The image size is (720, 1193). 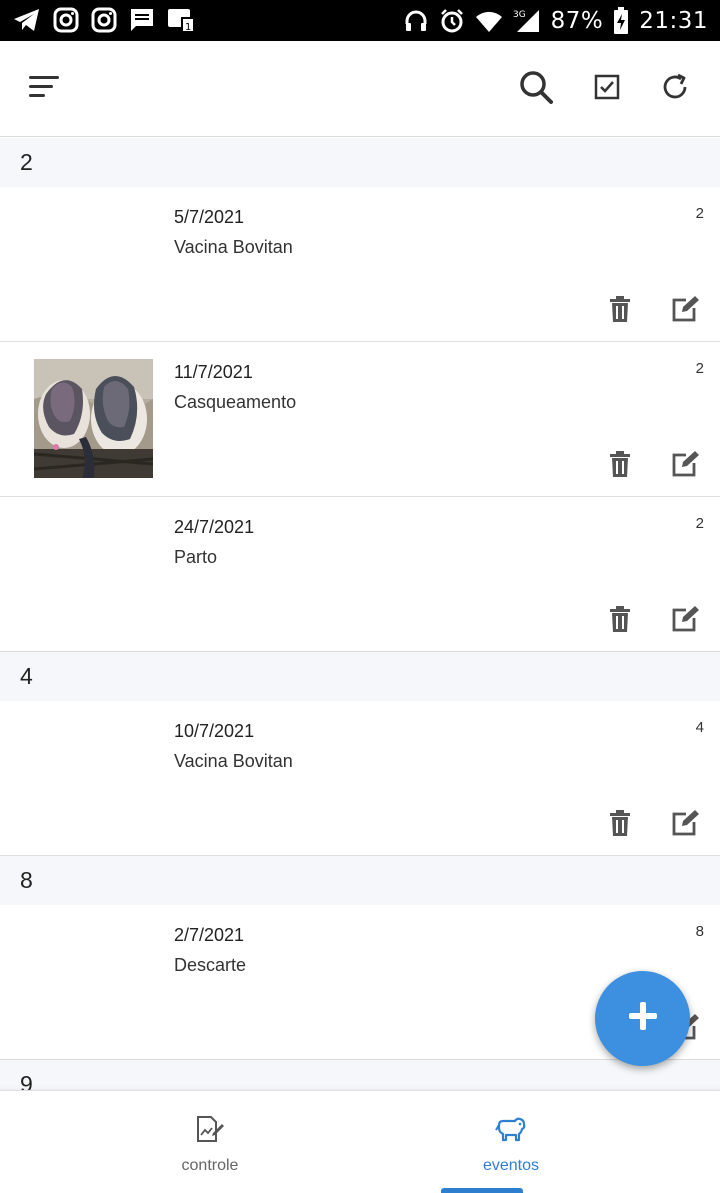 I want to click on select-button, so click(x=607, y=89).